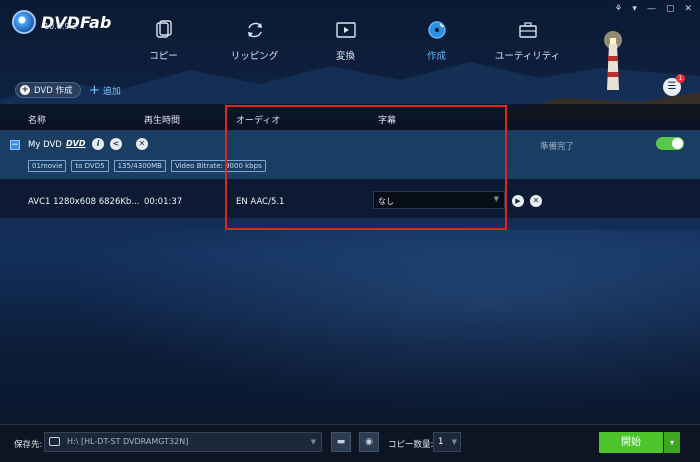 The width and height of the screenshot is (700, 462). I want to click on disc-drive-icon, so click(54, 441).